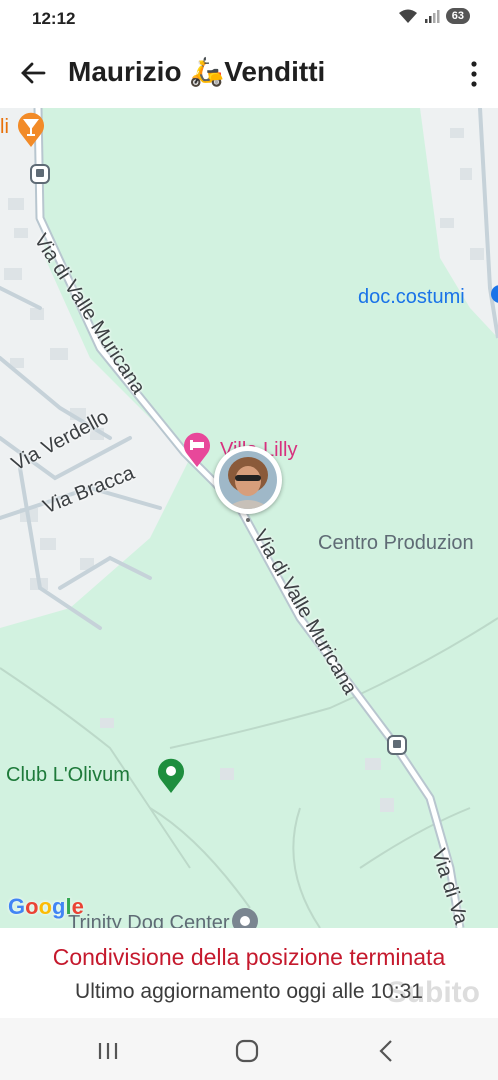 This screenshot has width=498, height=1080. I want to click on google-logo: Google, so click(46, 906).